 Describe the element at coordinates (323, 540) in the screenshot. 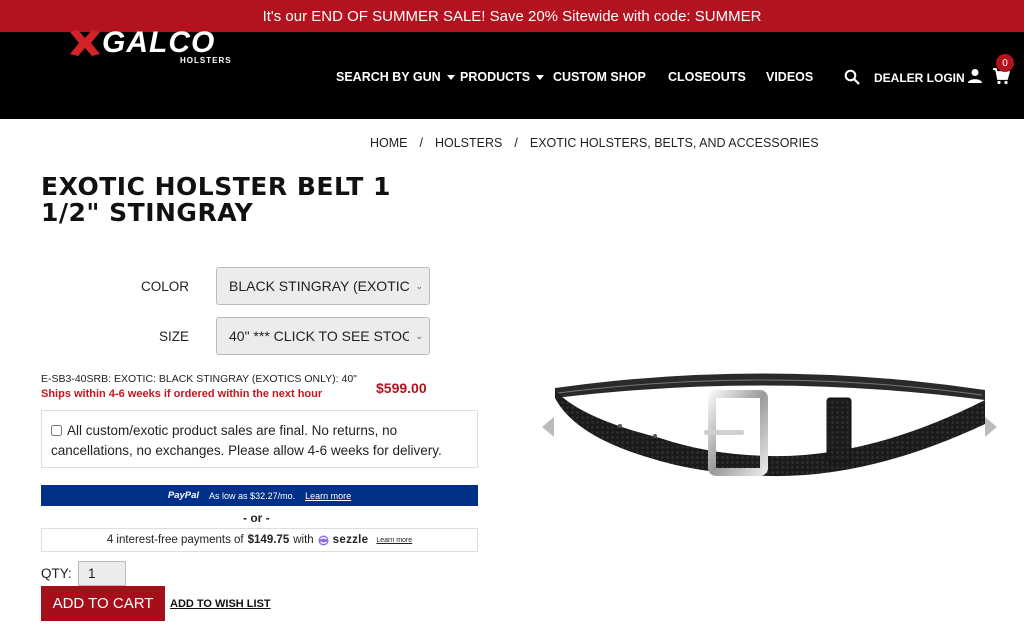

I see `sezzle-logo-icon` at that location.